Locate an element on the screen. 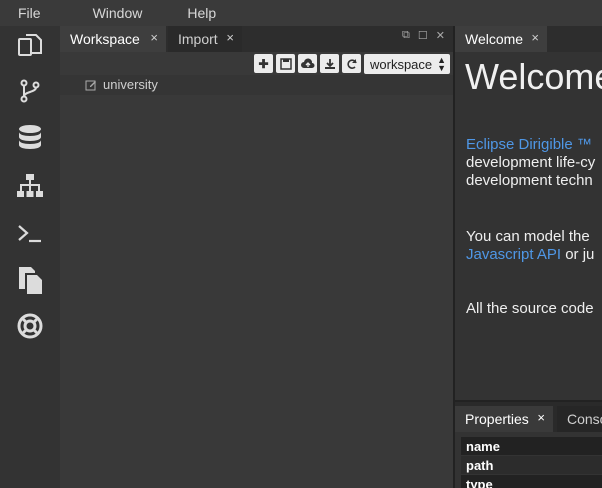 The width and height of the screenshot is (602, 488). tab-import: Import × is located at coordinates (205, 39).